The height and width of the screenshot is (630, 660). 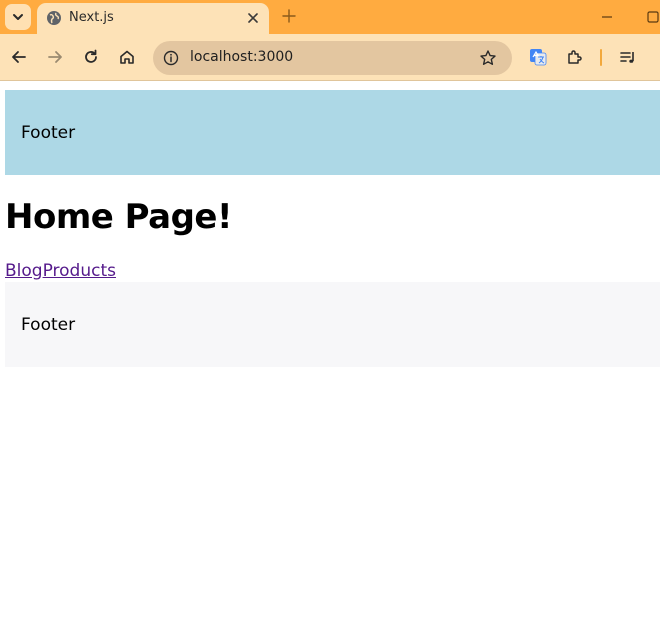 I want to click on new-tab-plus-icon, so click(x=289, y=16).